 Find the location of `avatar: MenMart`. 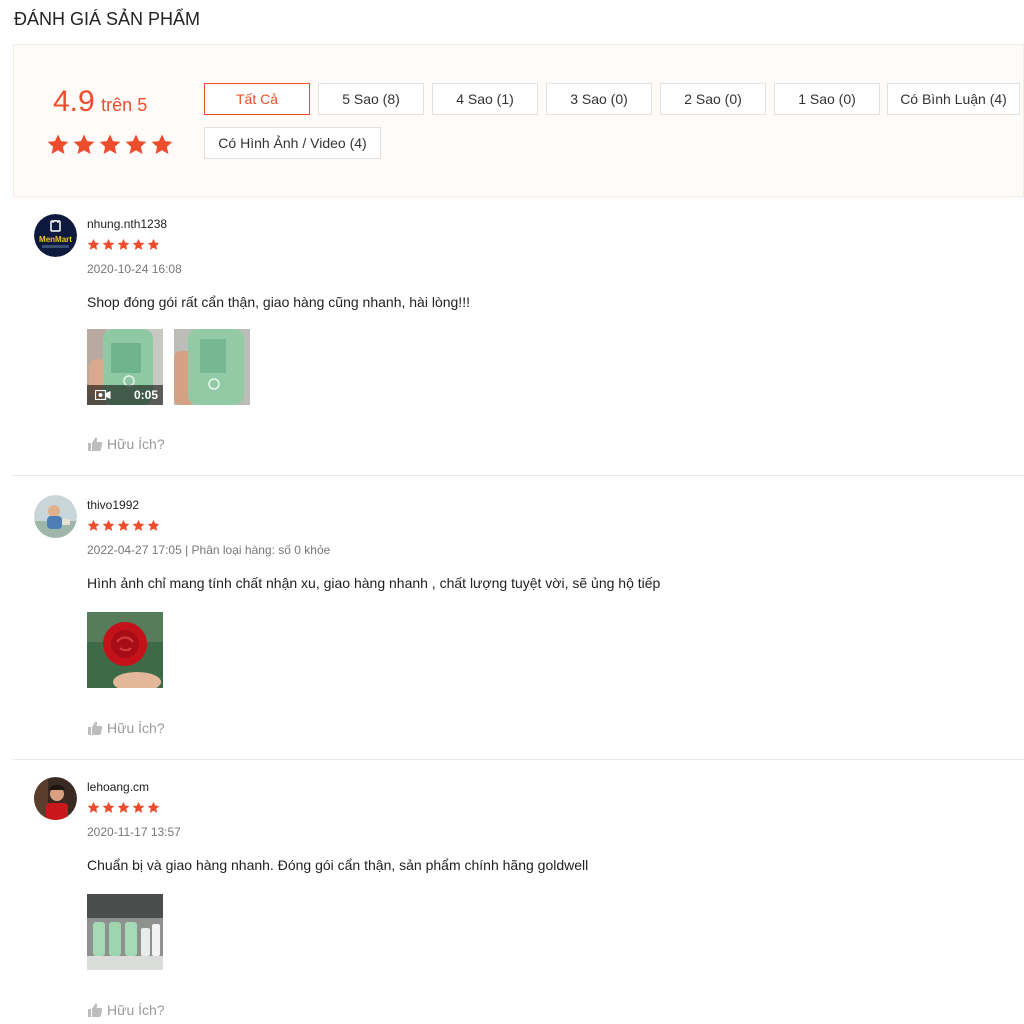

avatar: MenMart is located at coordinates (55, 235).